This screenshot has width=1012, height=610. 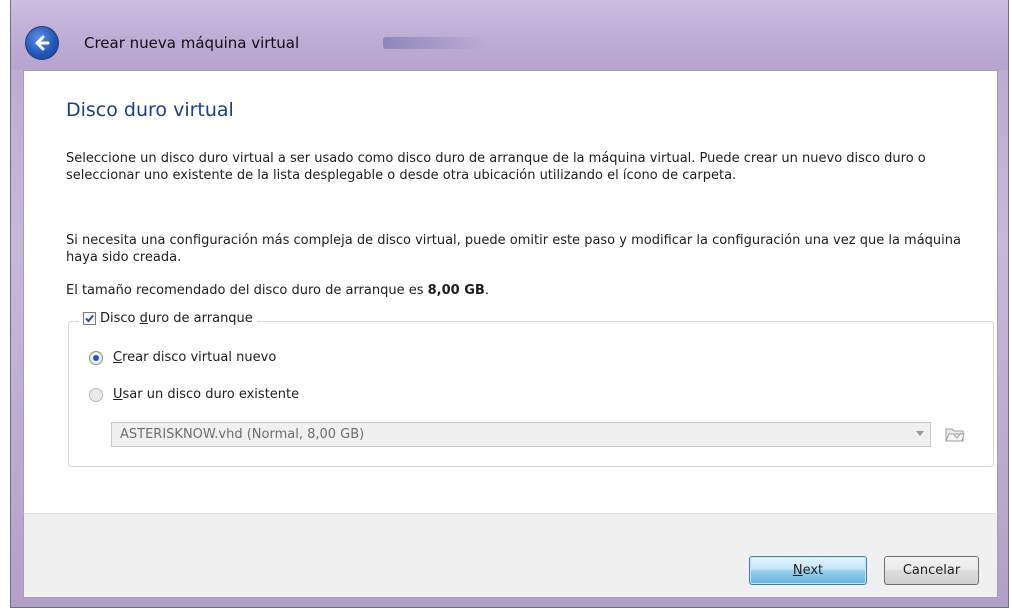 What do you see at coordinates (176, 318) in the screenshot?
I see `boot-disk-checkbox-label: Disco duro de arranque` at bounding box center [176, 318].